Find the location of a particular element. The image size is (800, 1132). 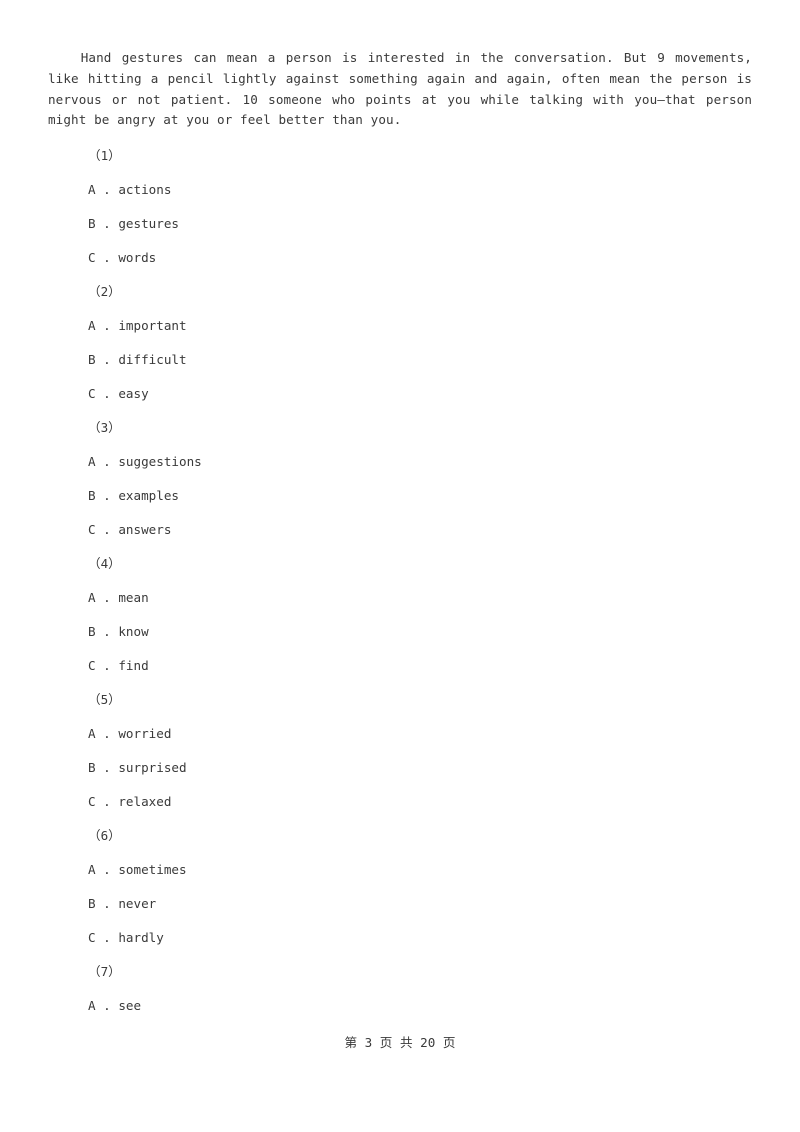

option-text: mean is located at coordinates (133, 598).